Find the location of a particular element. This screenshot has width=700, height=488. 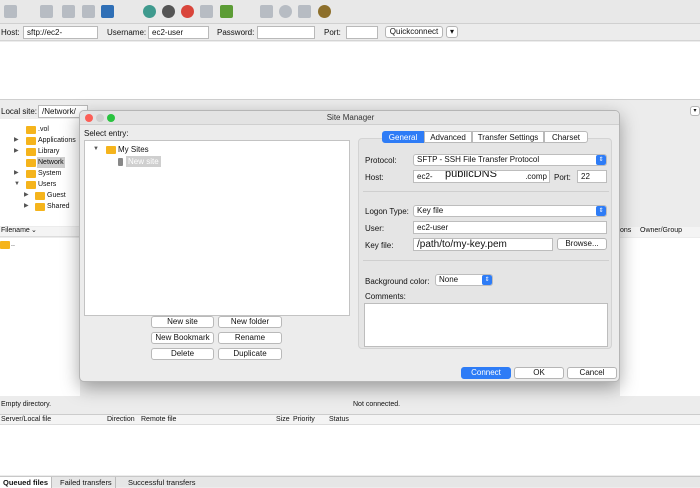

connect-button: Connect is located at coordinates (486, 373).